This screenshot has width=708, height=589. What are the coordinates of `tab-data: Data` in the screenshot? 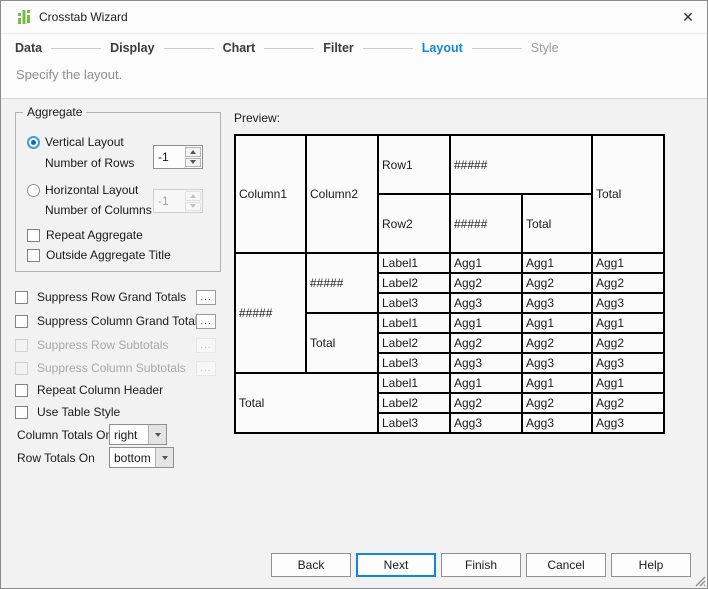 It's located at (28, 48).